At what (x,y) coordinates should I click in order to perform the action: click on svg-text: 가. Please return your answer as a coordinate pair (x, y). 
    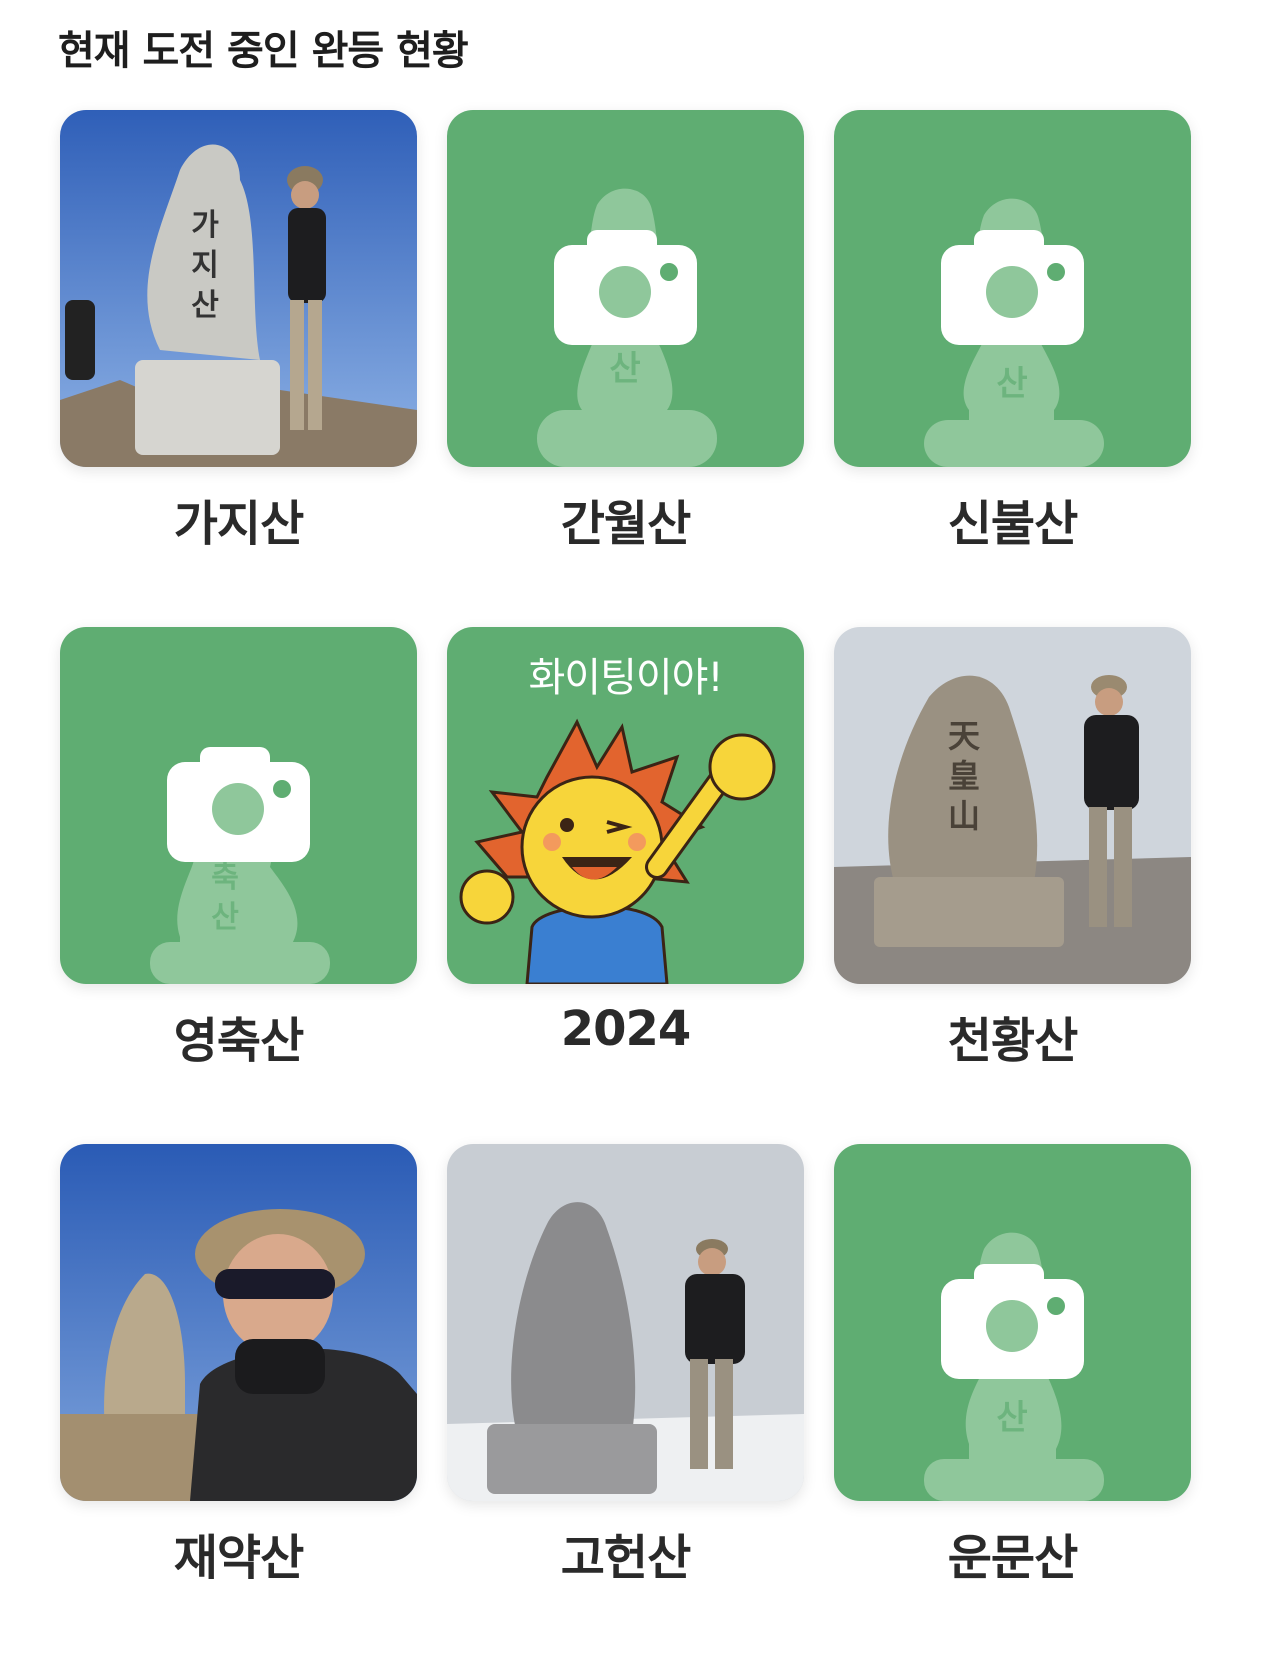
    Looking at the image, I should click on (205, 225).